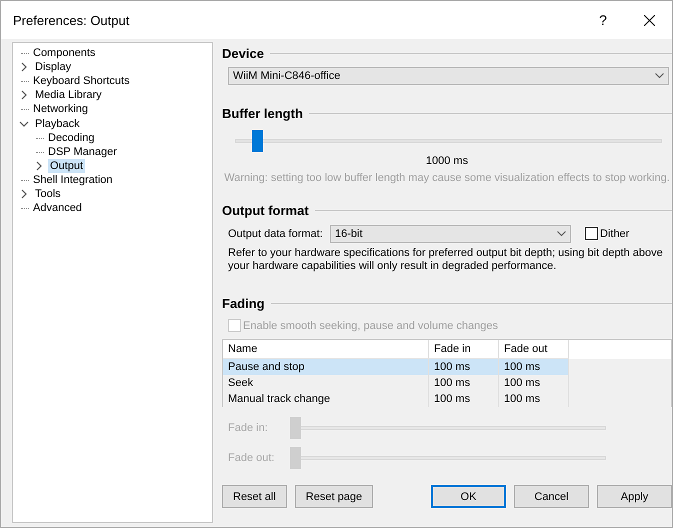  I want to click on slider-thumb, so click(258, 141).